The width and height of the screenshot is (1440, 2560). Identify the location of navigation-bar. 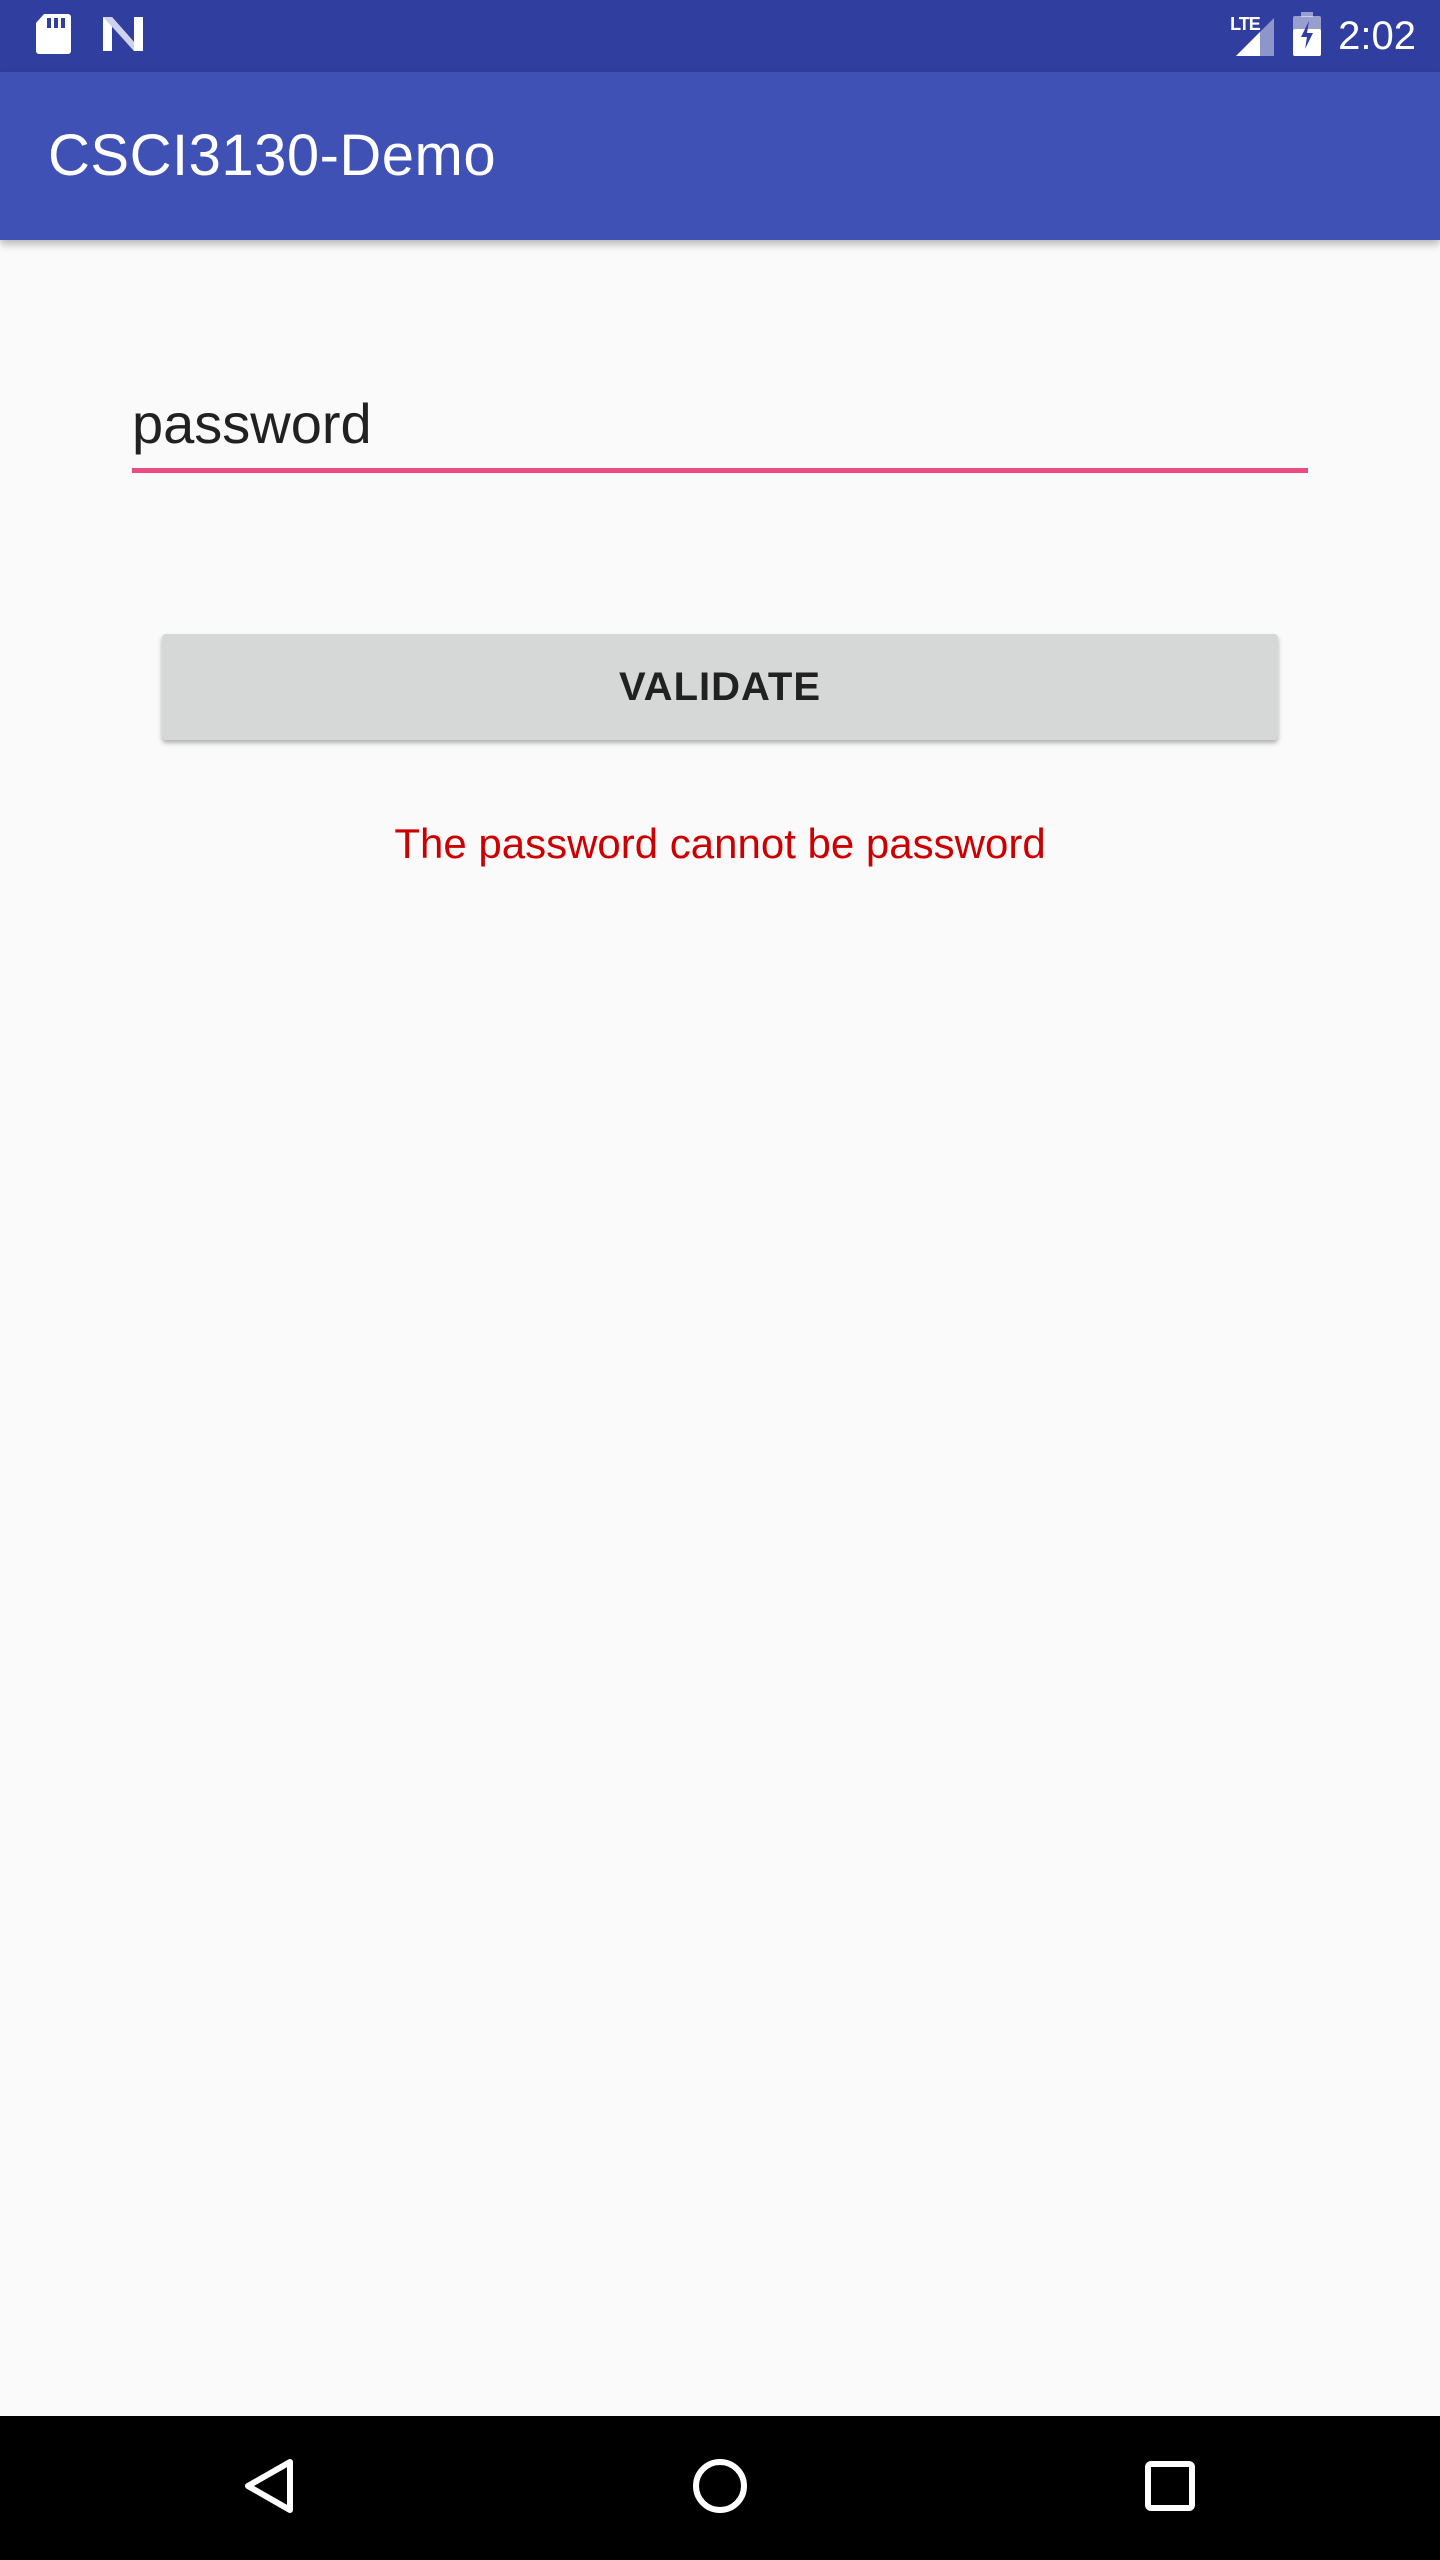
(720, 2488).